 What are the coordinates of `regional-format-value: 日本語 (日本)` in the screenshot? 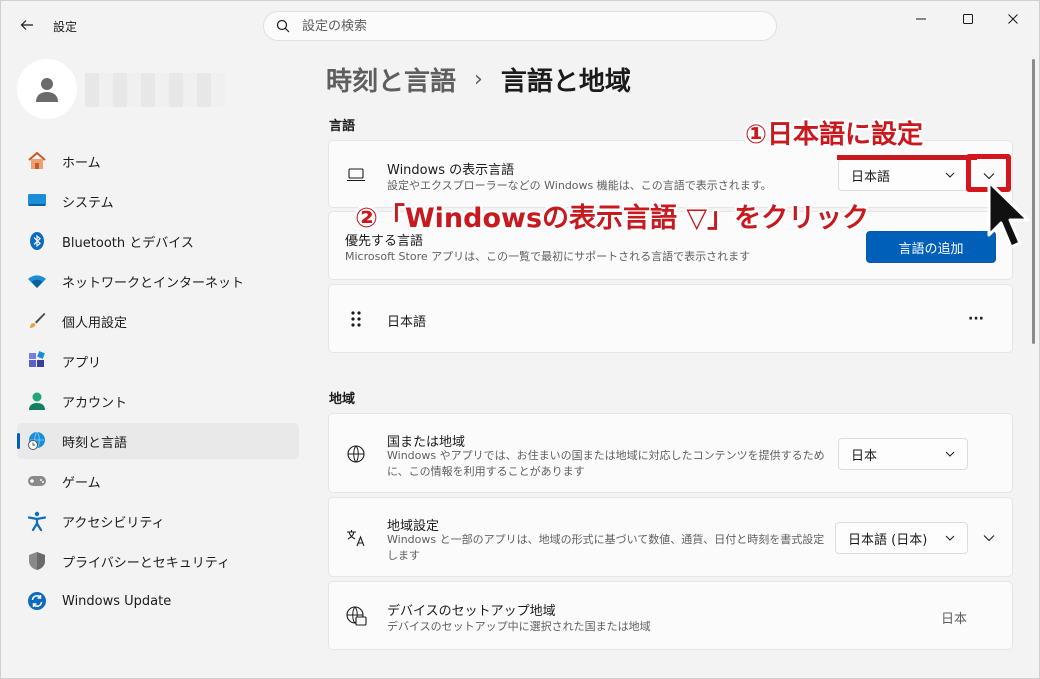 It's located at (888, 540).